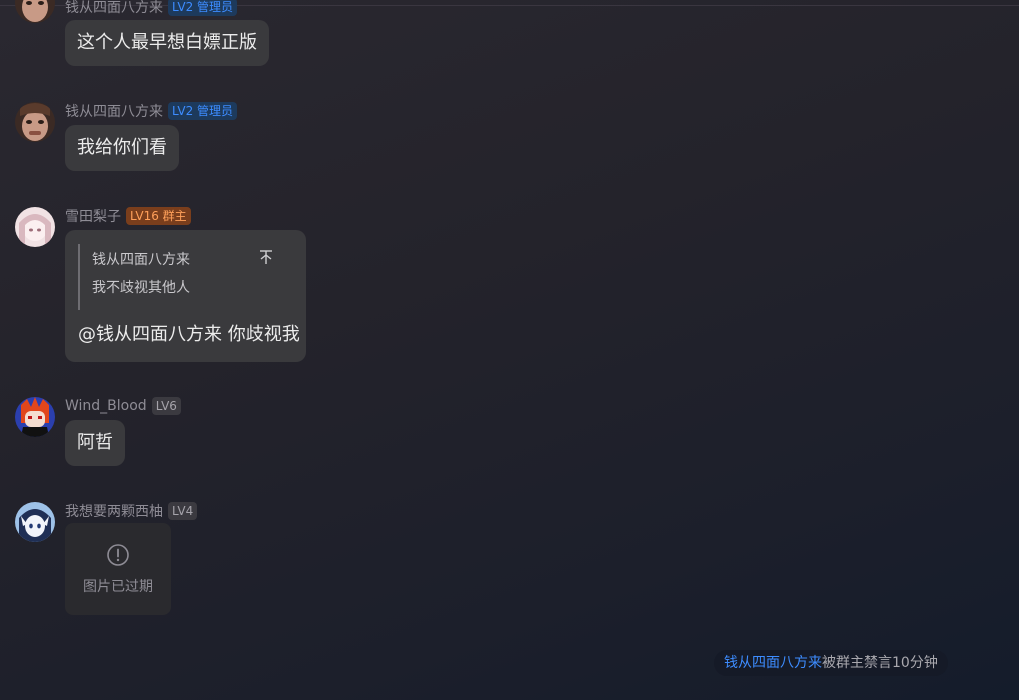 This screenshot has height=700, width=1019. I want to click on quoted-author: 钱从四面八方来, so click(141, 260).